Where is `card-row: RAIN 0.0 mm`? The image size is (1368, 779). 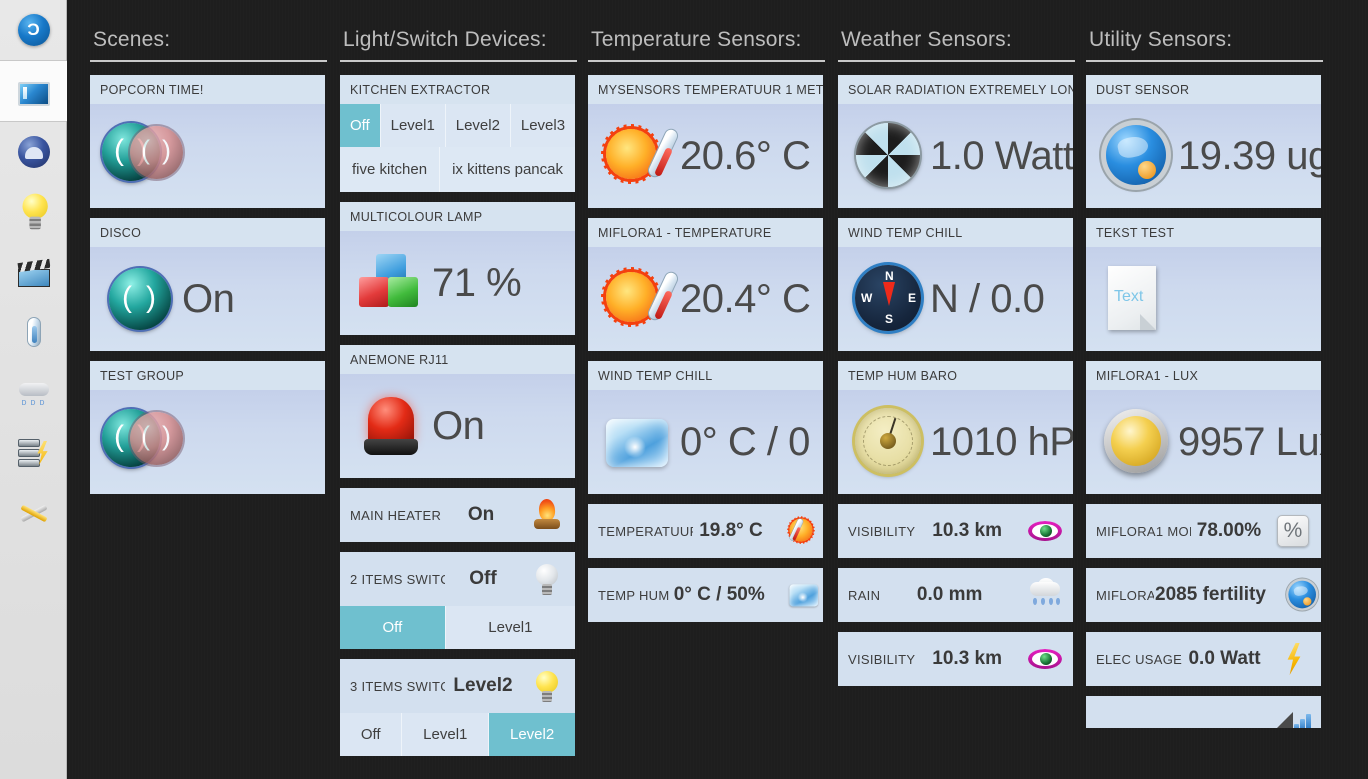
card-row: RAIN 0.0 mm is located at coordinates (955, 595).